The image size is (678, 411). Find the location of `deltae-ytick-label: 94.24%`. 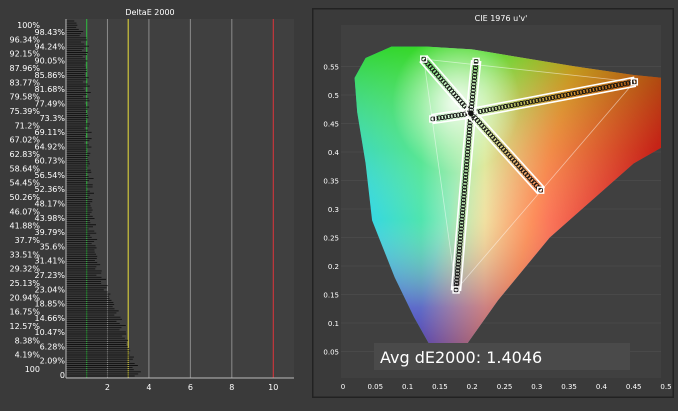

deltae-ytick-label: 94.24% is located at coordinates (49, 46).